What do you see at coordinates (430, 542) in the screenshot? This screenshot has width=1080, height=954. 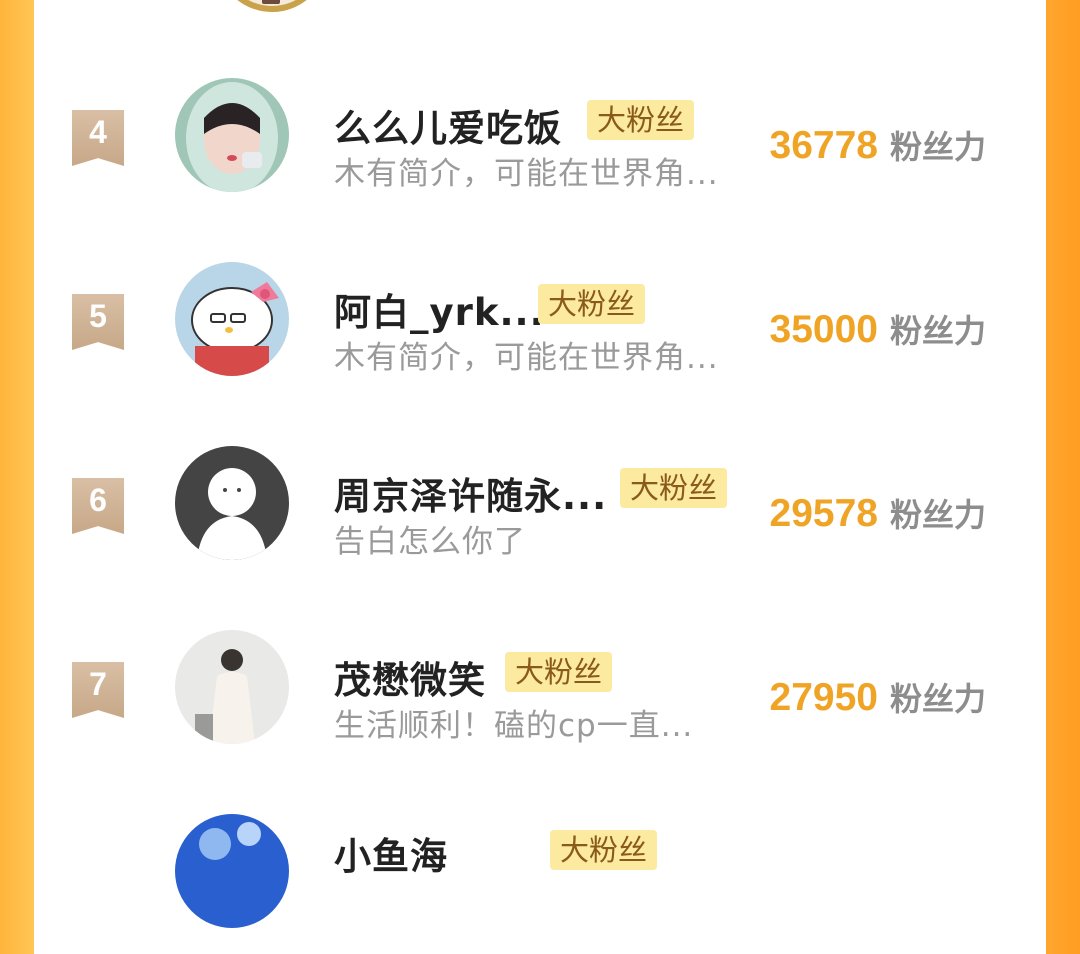 I see `fan-bio: 告白怎么你了` at bounding box center [430, 542].